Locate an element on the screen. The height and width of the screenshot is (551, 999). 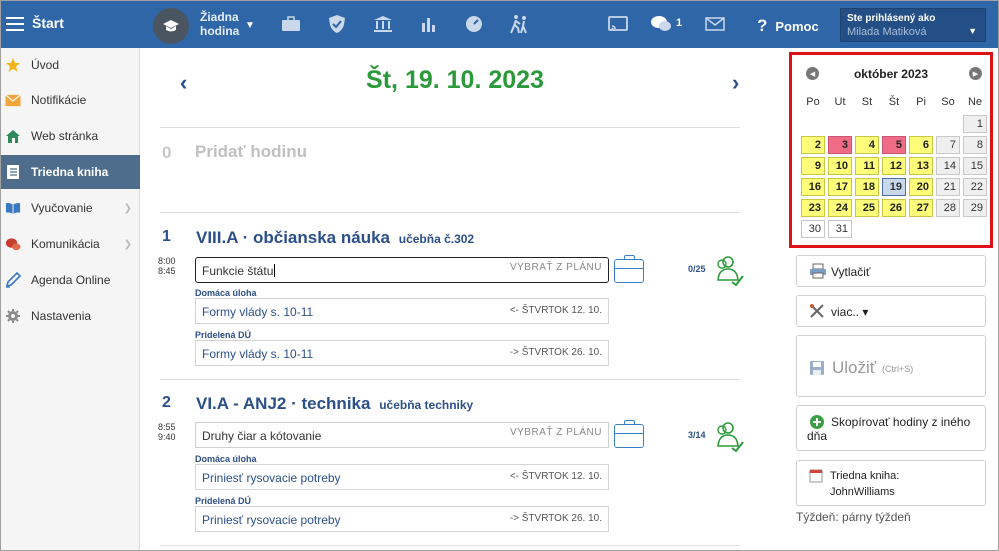
calendar-day: 30 is located at coordinates (813, 229).